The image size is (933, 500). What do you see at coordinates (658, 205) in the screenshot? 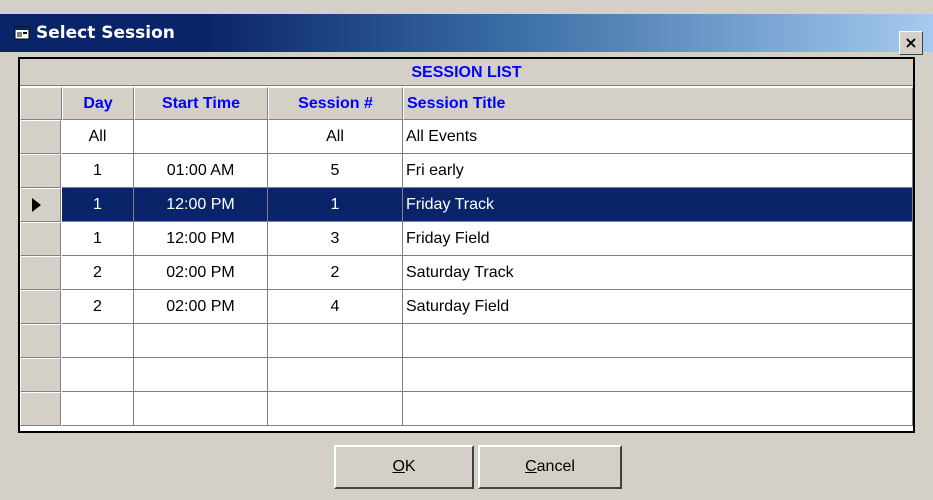
I see `cell-session-title: Friday Track` at bounding box center [658, 205].